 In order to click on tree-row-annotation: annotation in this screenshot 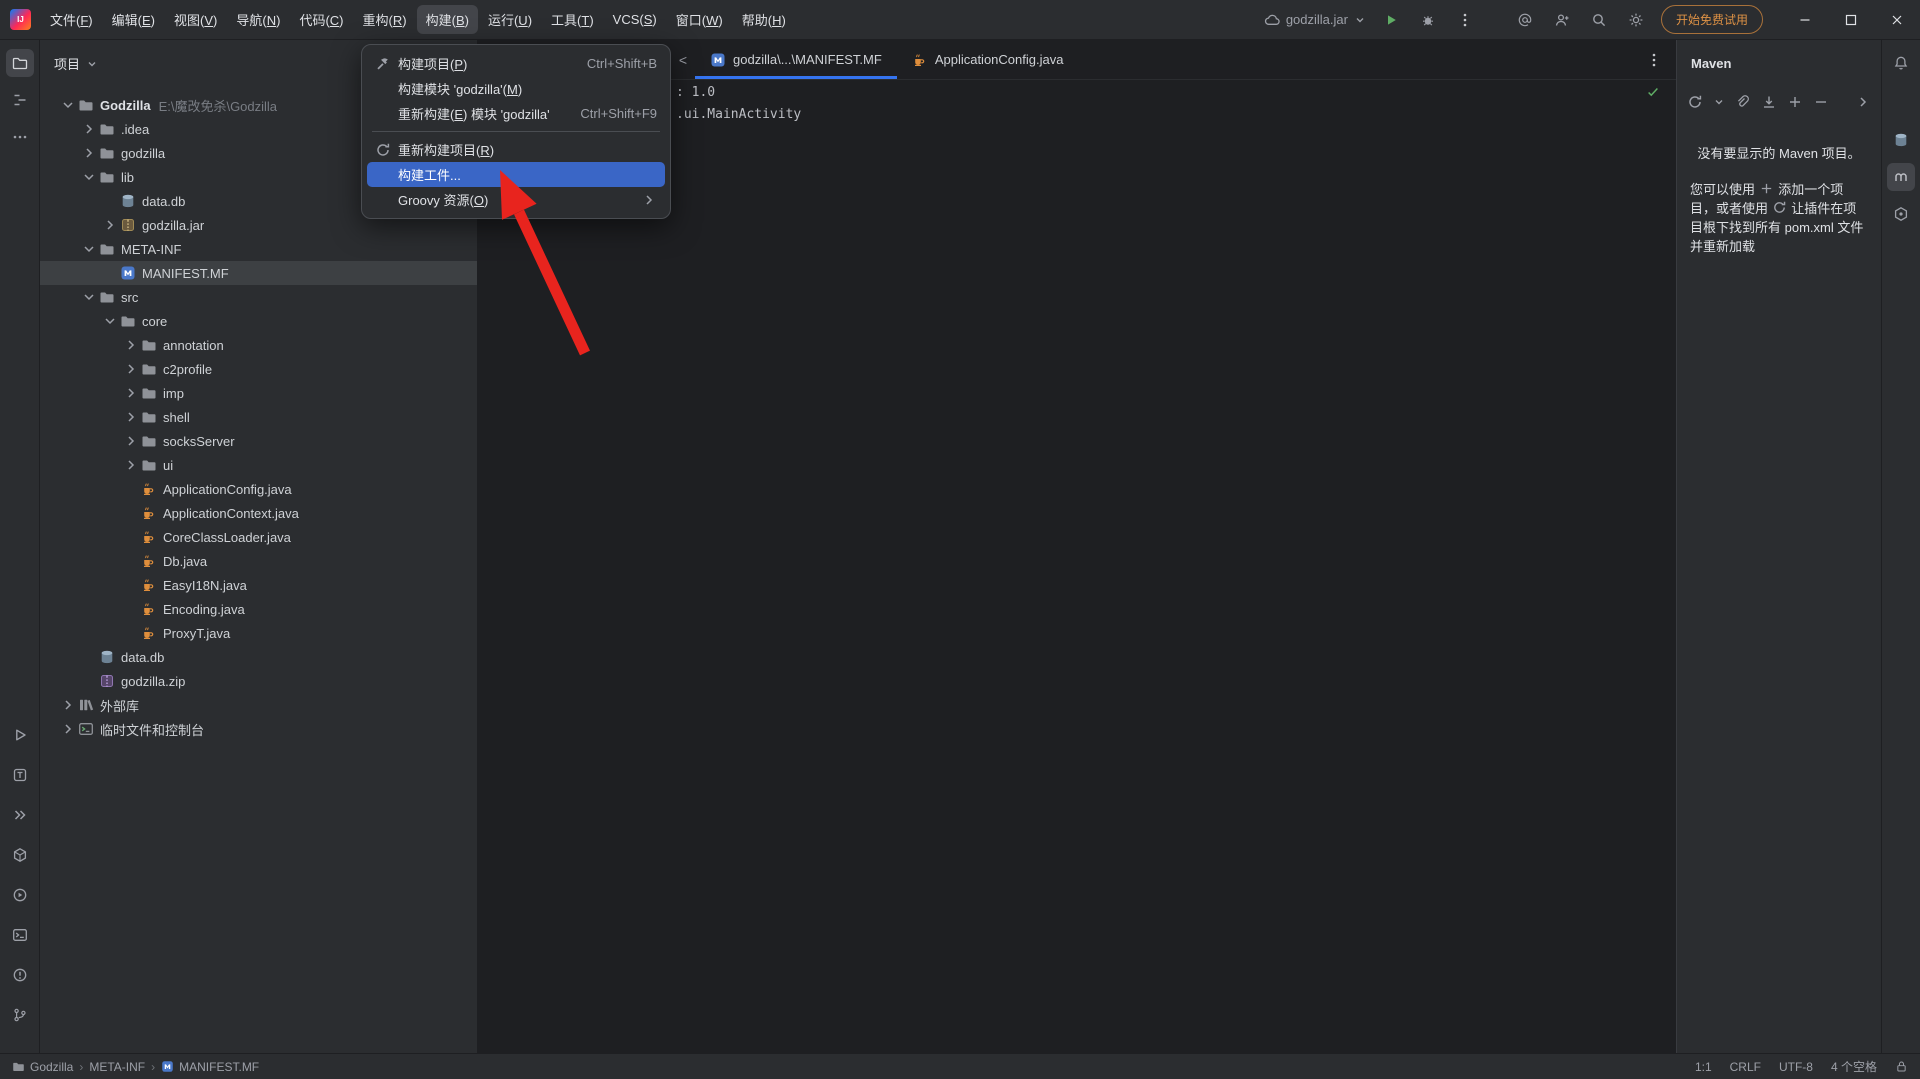, I will do `click(258, 345)`.